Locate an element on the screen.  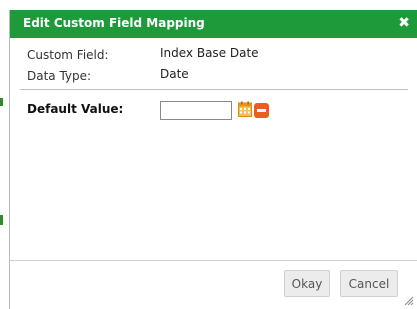
calendar-icon is located at coordinates (245, 109).